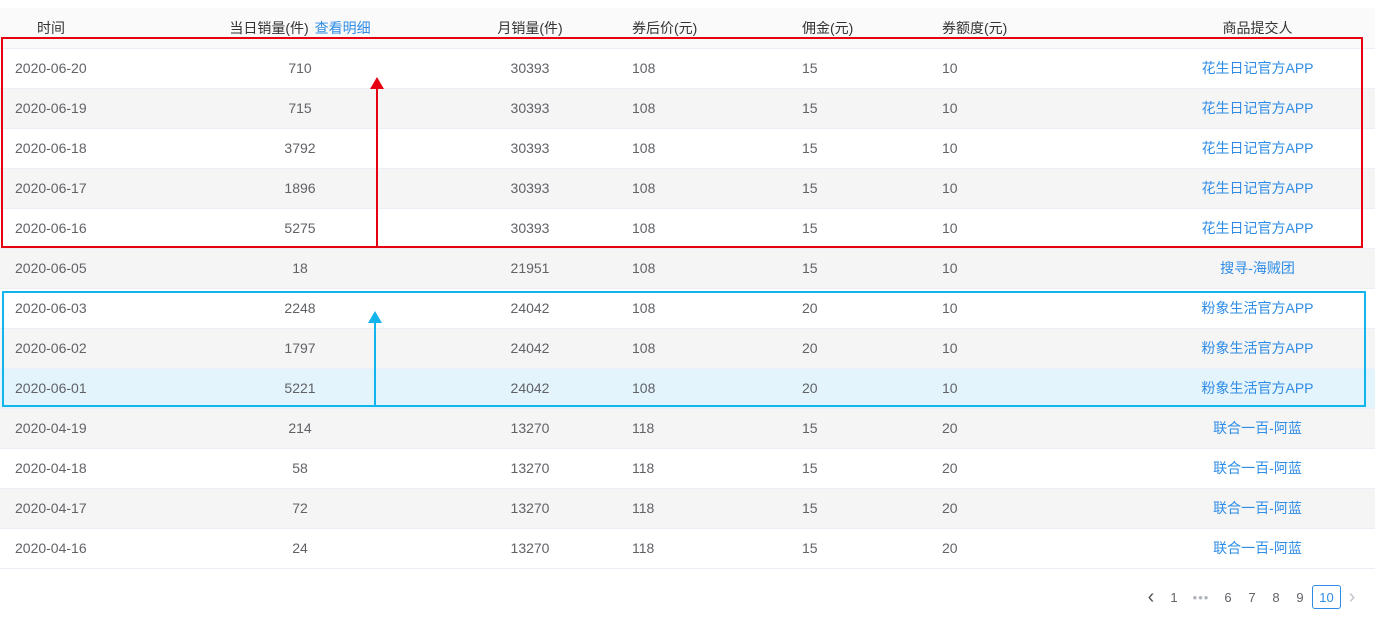 The image size is (1383, 620). Describe the element at coordinates (85, 548) in the screenshot. I see `cell-date: 2020-04-16` at that location.